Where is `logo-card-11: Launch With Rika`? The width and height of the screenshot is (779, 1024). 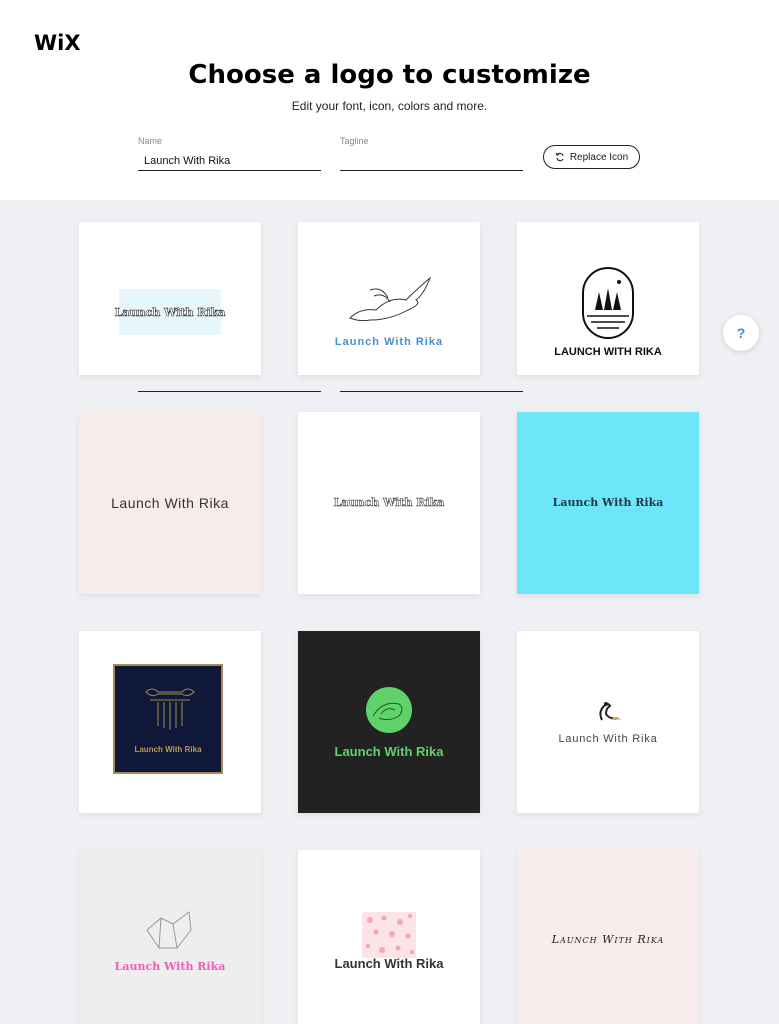 logo-card-11: Launch With Rika is located at coordinates (389, 937).